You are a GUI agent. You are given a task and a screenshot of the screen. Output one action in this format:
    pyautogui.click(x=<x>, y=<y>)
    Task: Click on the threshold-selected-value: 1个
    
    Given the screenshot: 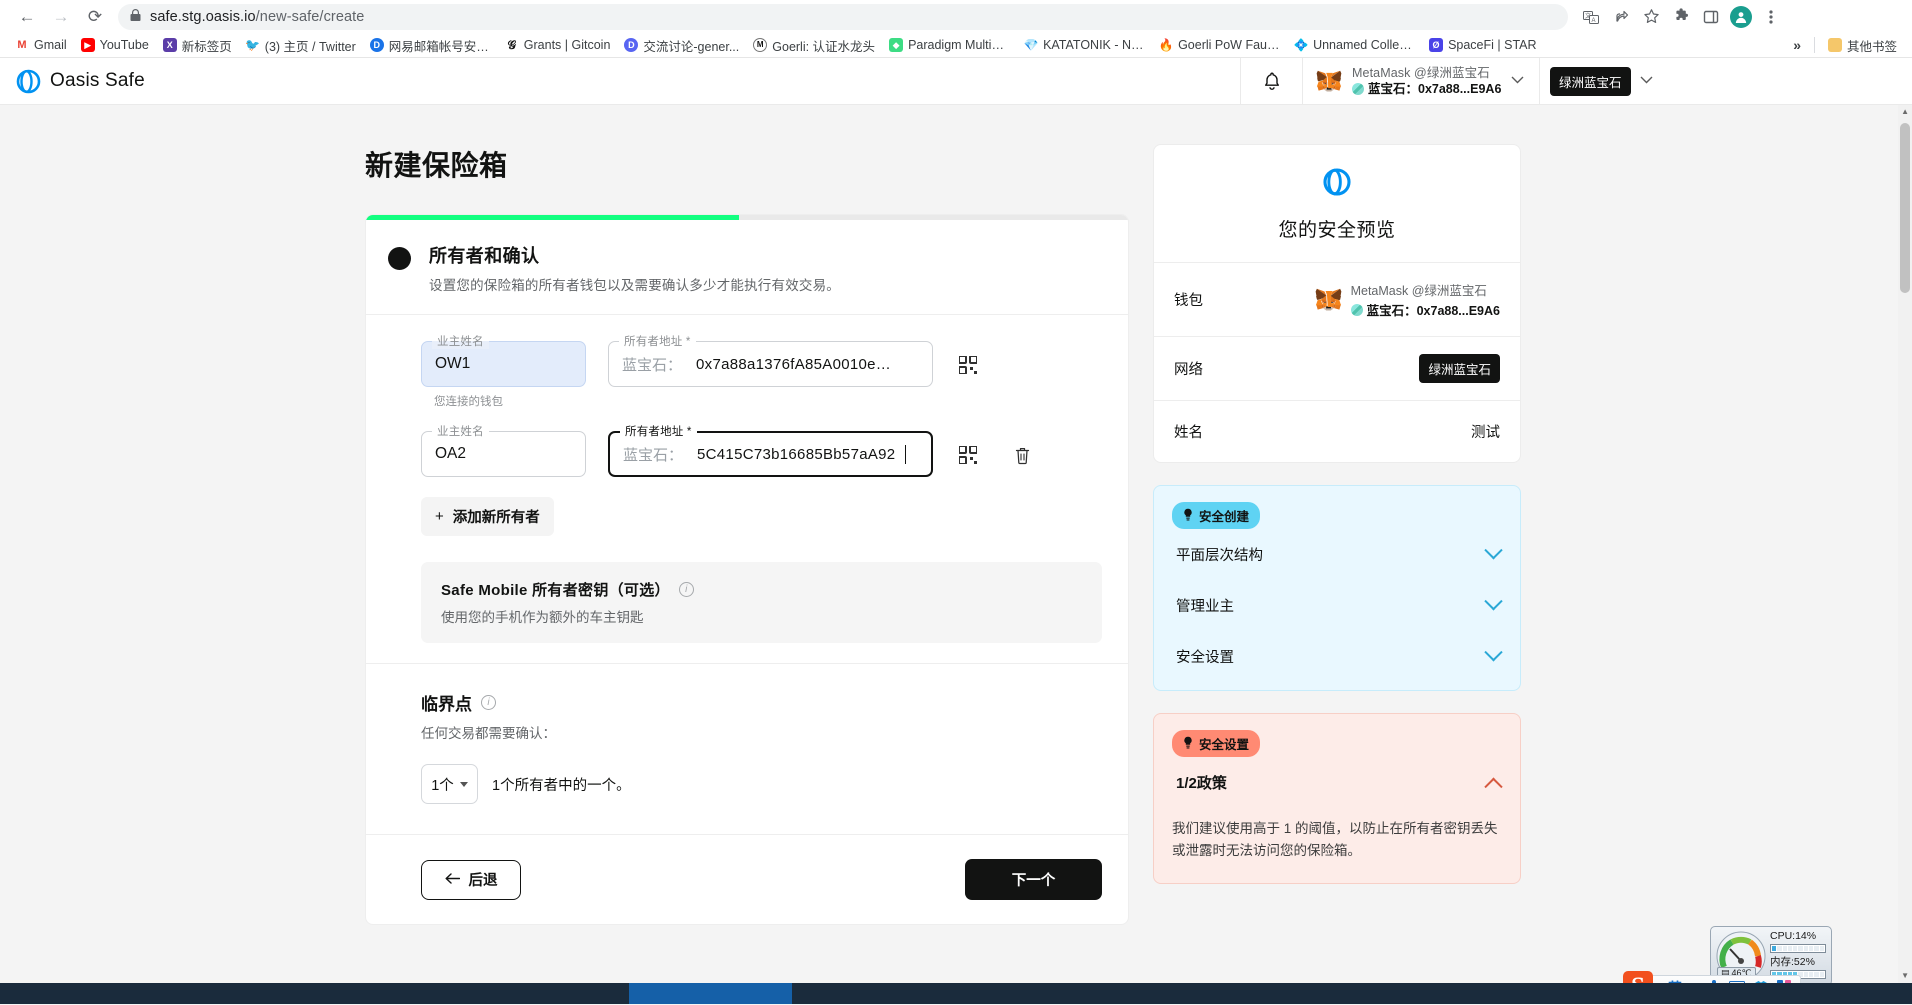 What is the action you would take?
    pyautogui.click(x=442, y=785)
    